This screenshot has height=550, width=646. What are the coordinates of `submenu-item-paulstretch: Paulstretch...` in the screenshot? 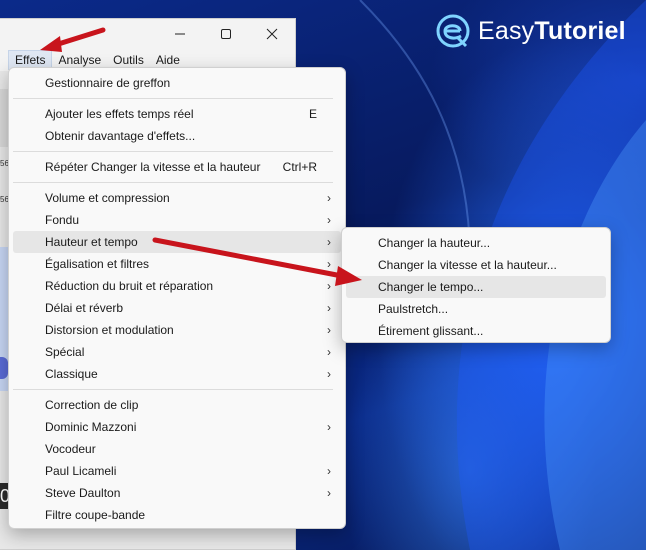 It's located at (476, 309).